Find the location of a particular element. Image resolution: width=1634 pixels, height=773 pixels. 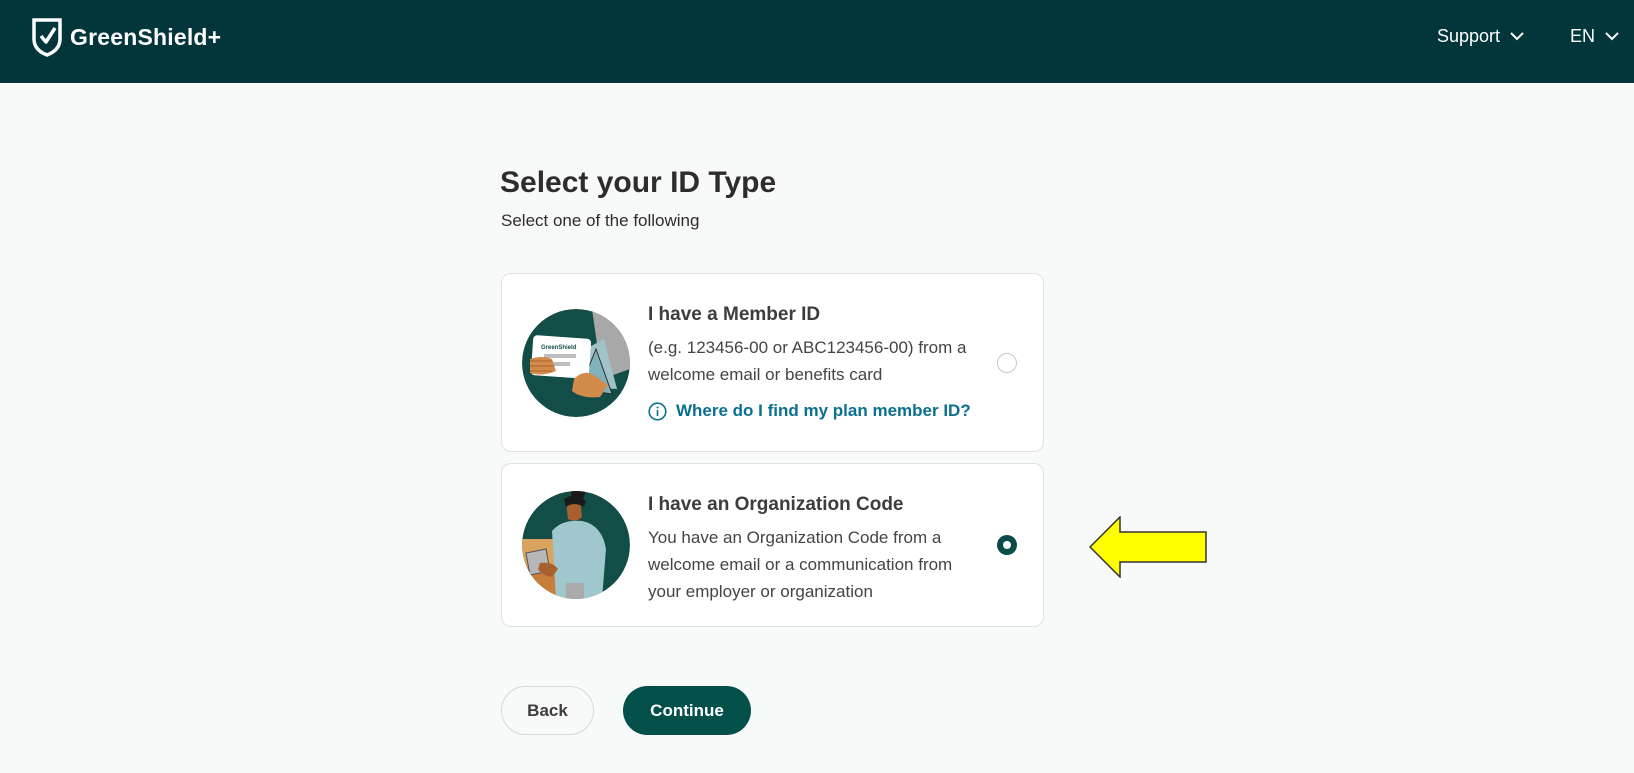

annotation-arrow-icon is located at coordinates (1148, 547).